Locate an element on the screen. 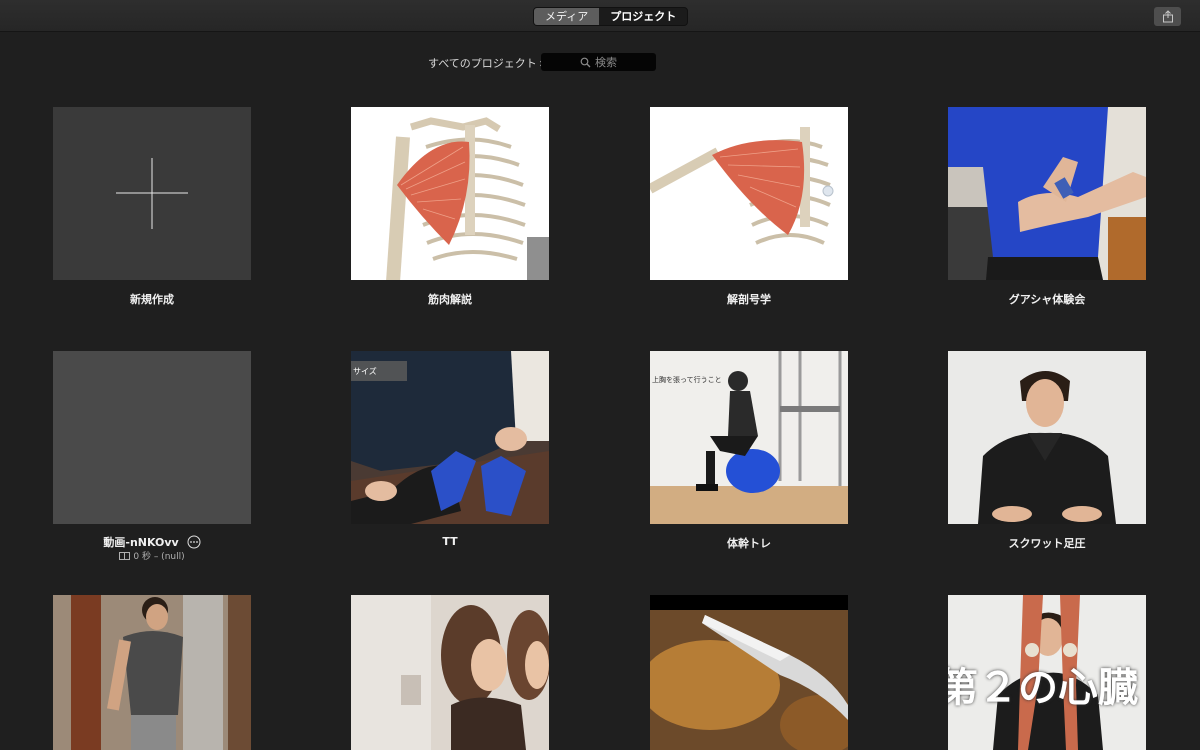  thumbnail-title-text: 第２の心臓 is located at coordinates (1043, 688).